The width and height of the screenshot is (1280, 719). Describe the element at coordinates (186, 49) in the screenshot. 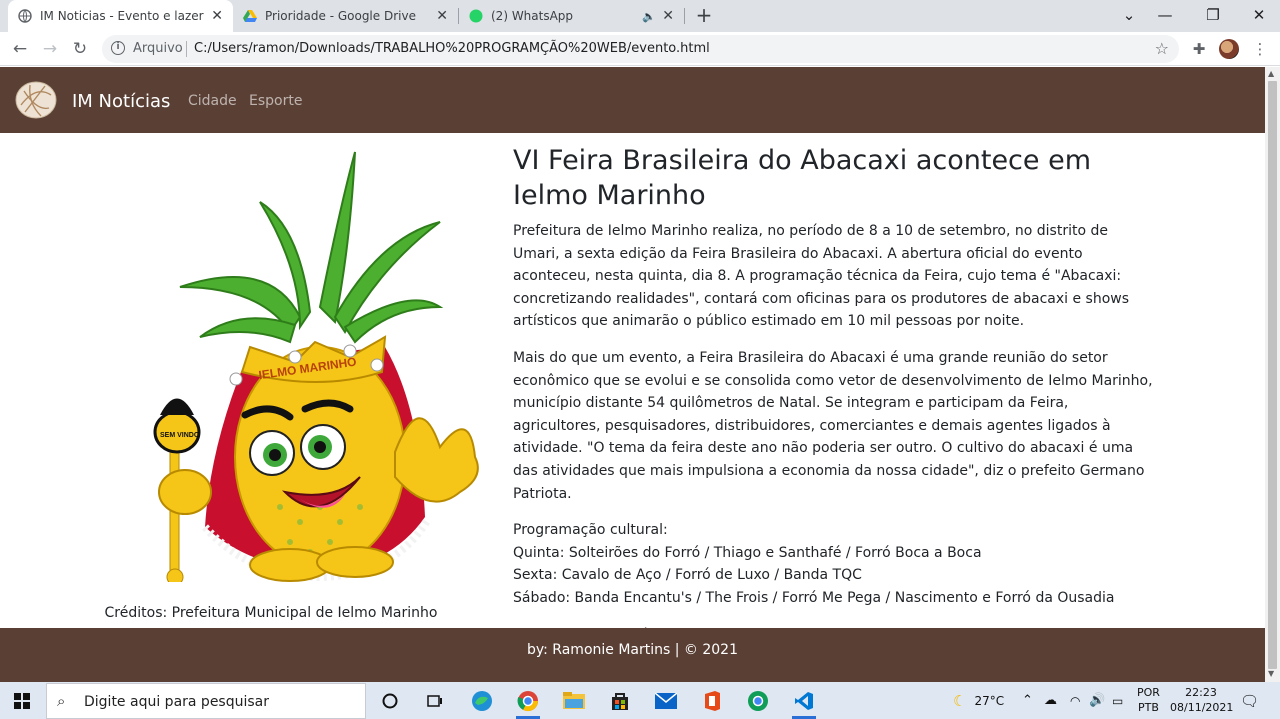

I see `divider` at that location.